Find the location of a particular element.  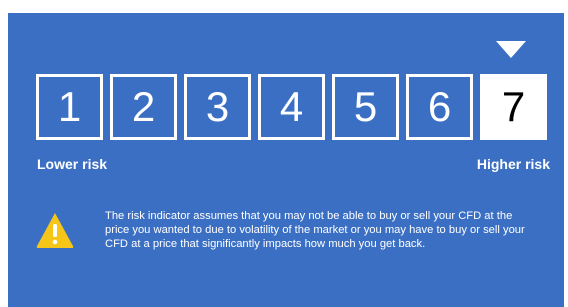

higher-risk-label: Higher risk is located at coordinates (513, 164).